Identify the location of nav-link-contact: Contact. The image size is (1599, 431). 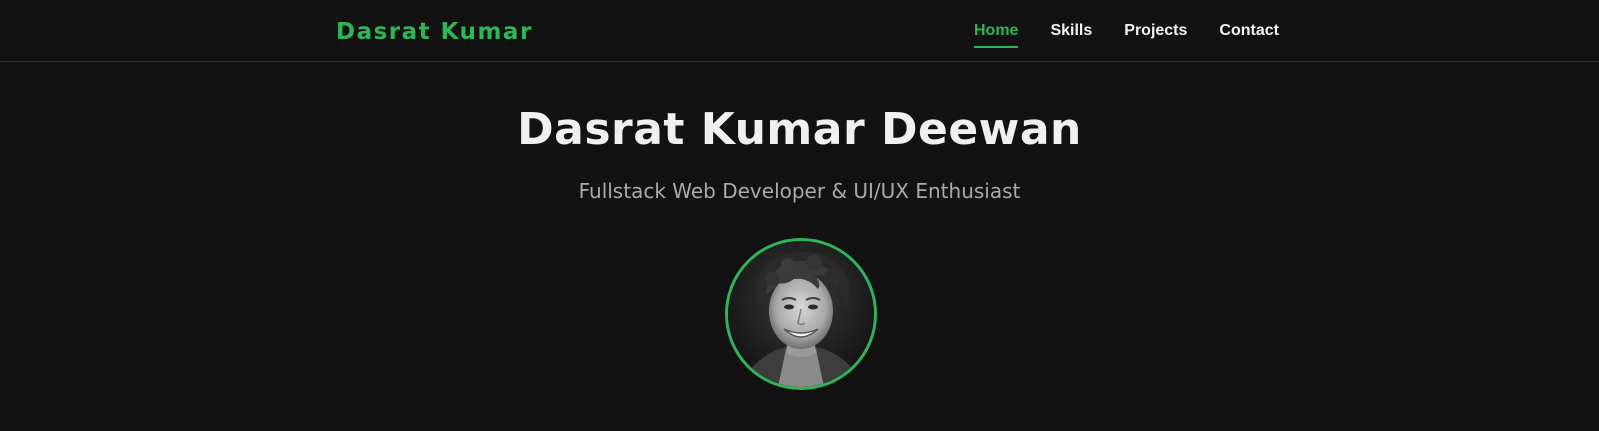
(1249, 34).